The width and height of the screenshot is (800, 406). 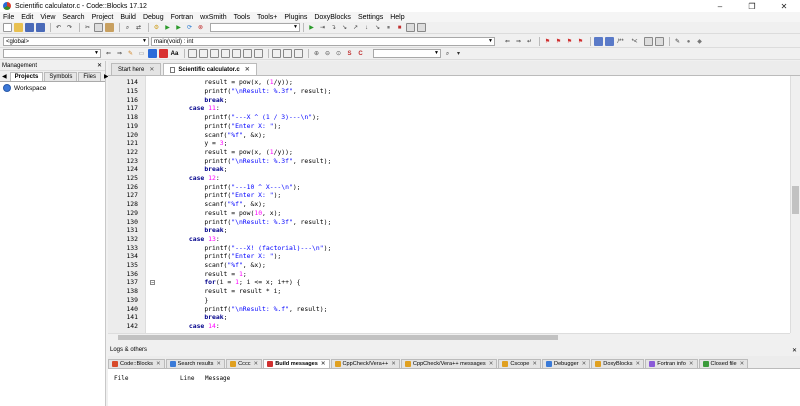 I want to click on code-line: 141 break;, so click(x=449, y=317).